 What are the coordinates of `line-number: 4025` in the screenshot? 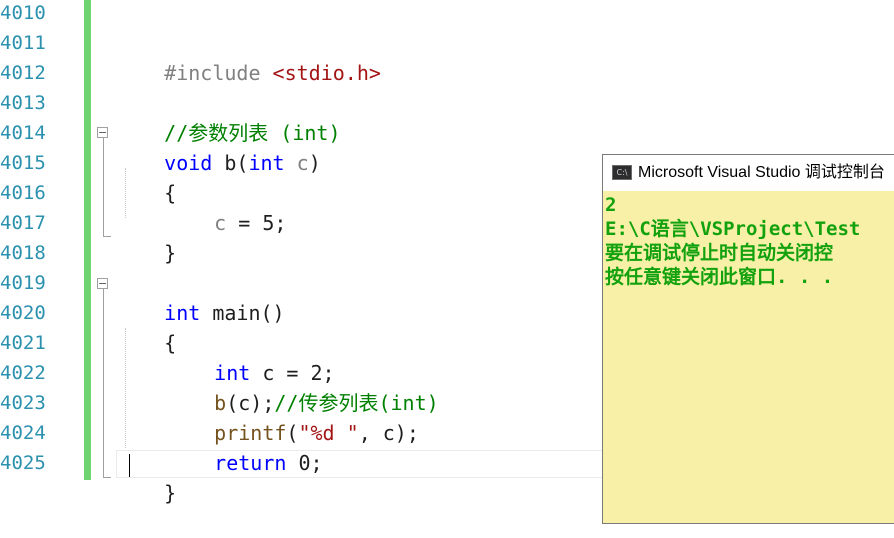 It's located at (23, 463).